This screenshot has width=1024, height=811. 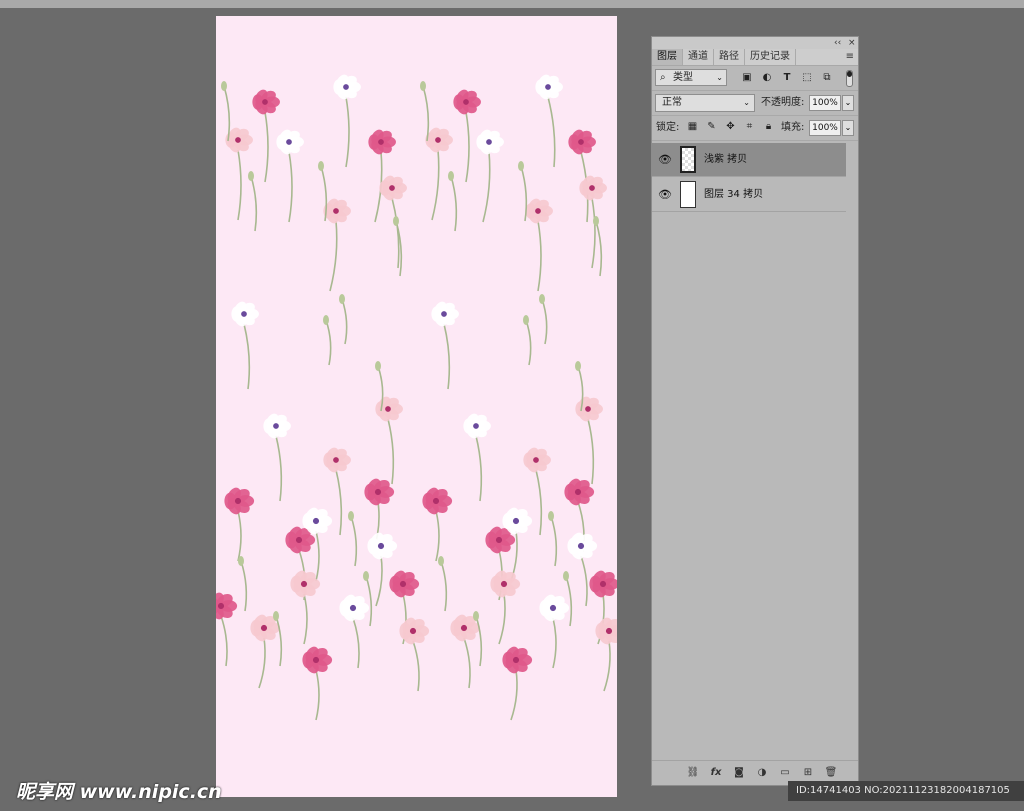 I want to click on layer-name: 浅紫 拷贝, so click(x=725, y=160).